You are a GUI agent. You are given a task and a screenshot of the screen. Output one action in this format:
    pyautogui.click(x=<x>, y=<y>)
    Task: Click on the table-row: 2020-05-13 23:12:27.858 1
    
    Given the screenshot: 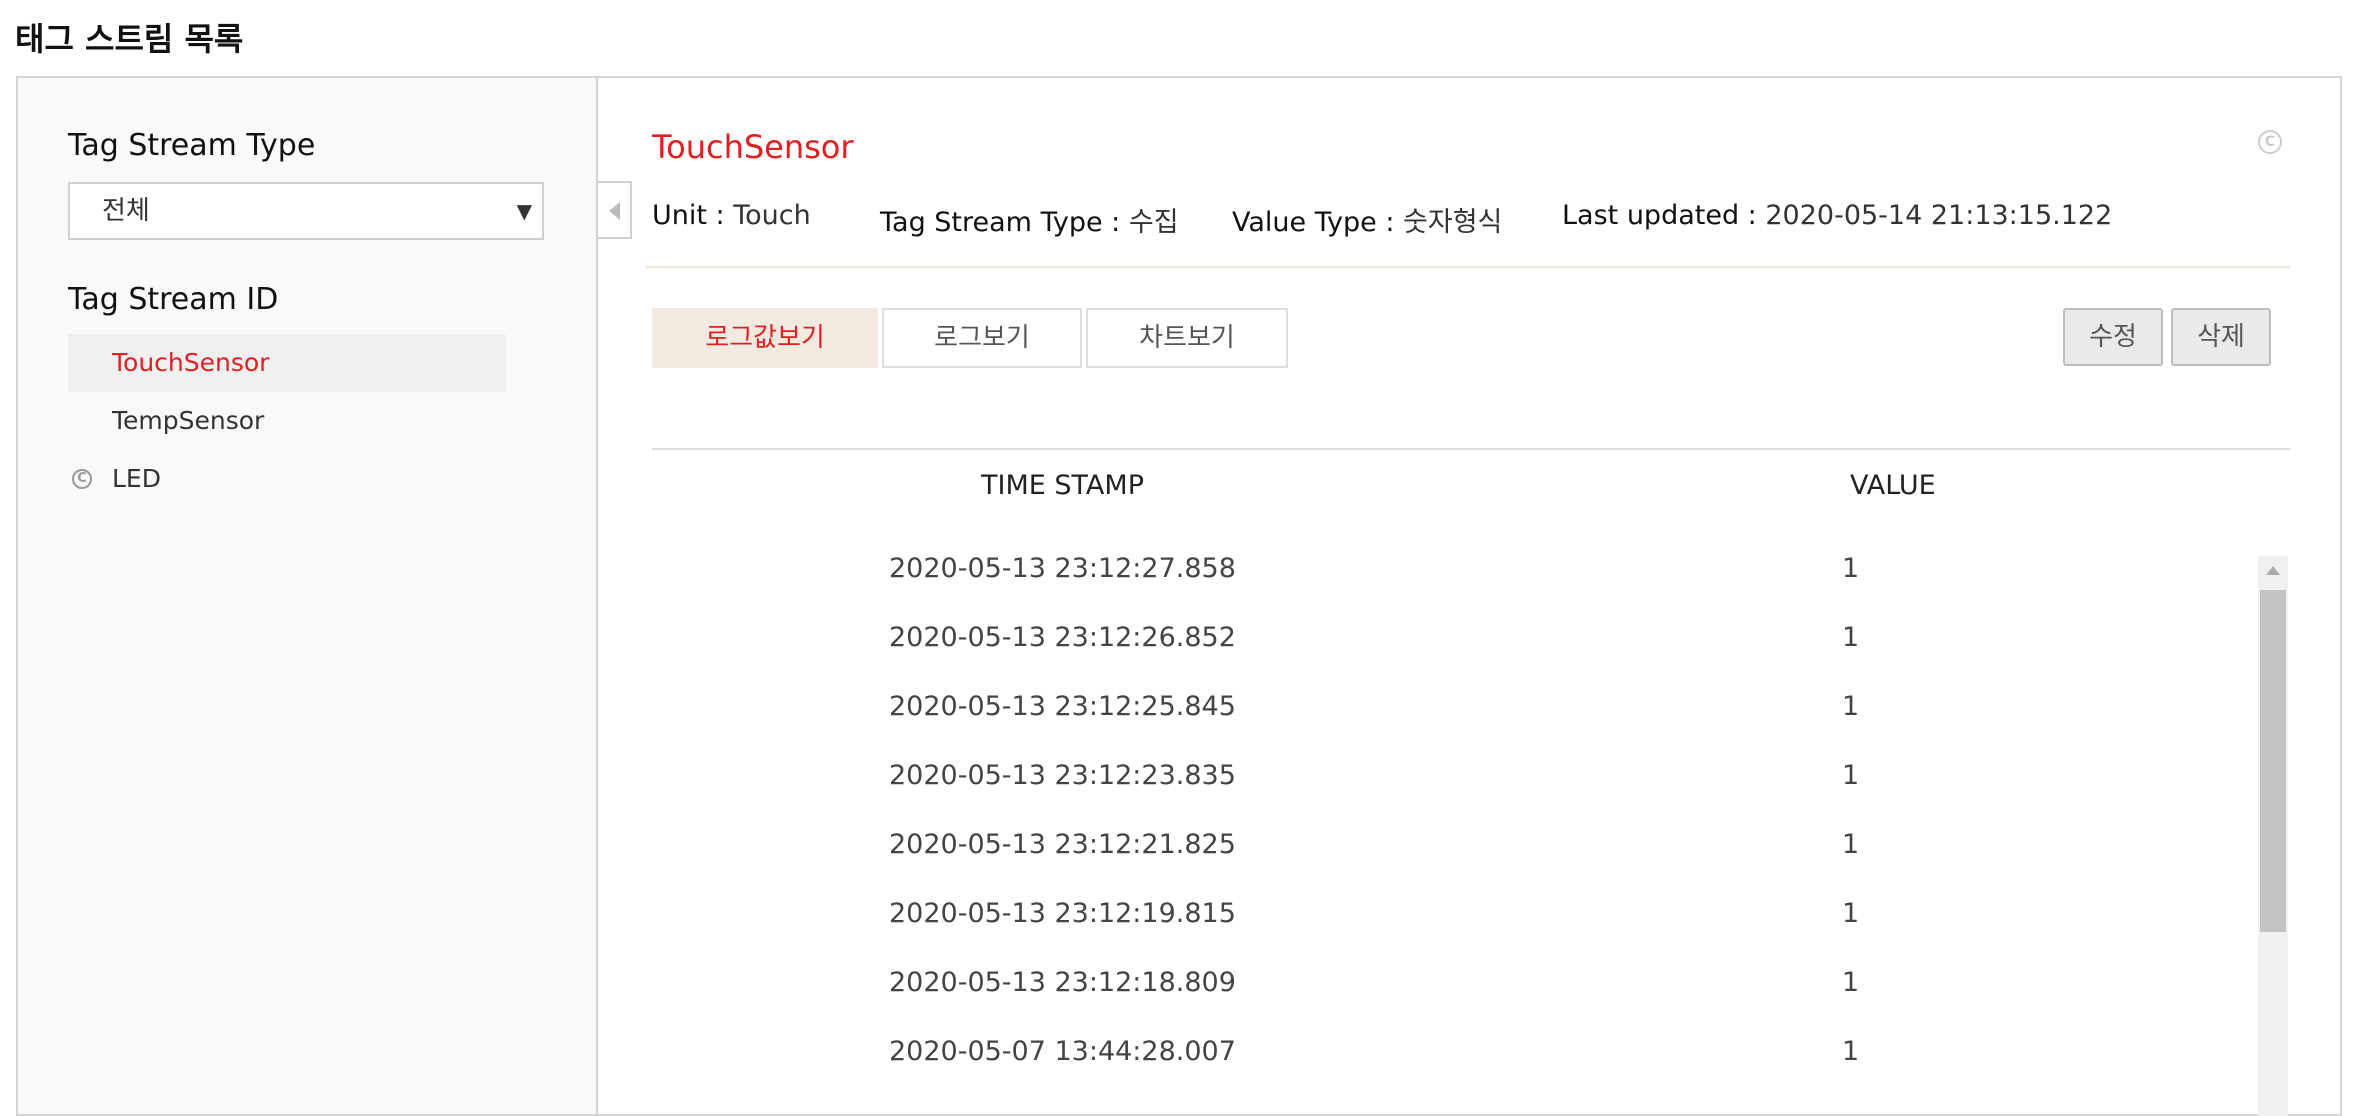 What is the action you would take?
    pyautogui.click(x=1447, y=572)
    